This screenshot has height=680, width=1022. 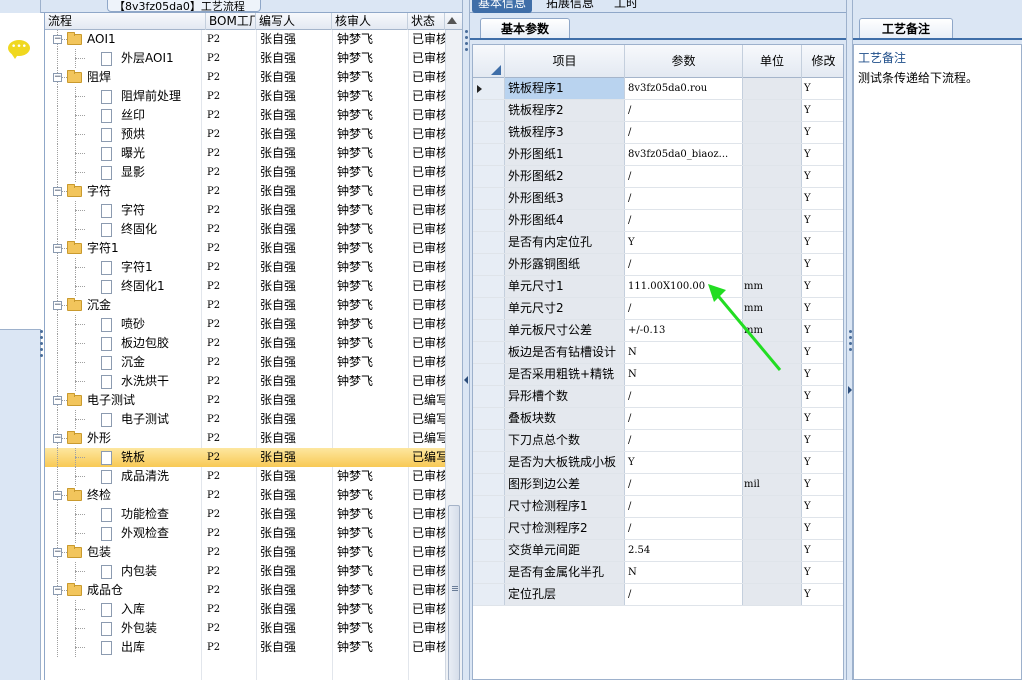 I want to click on column-header-bom-factory: BOM工厂, so click(x=231, y=21).